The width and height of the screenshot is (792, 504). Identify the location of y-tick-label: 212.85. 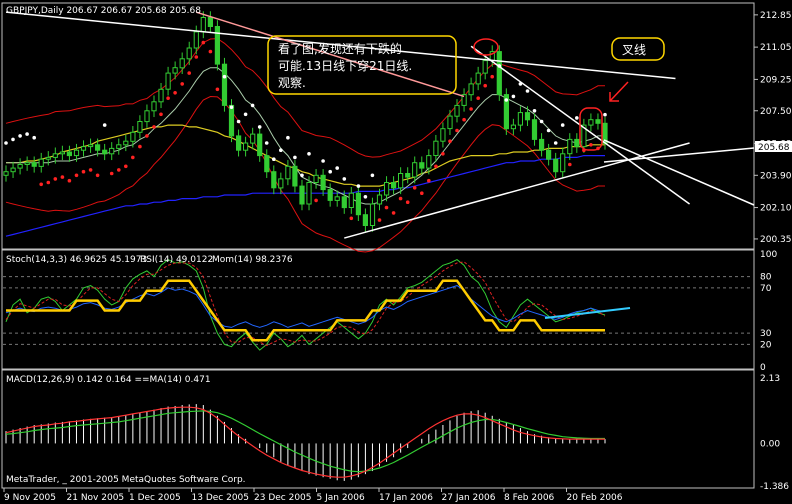
(776, 16).